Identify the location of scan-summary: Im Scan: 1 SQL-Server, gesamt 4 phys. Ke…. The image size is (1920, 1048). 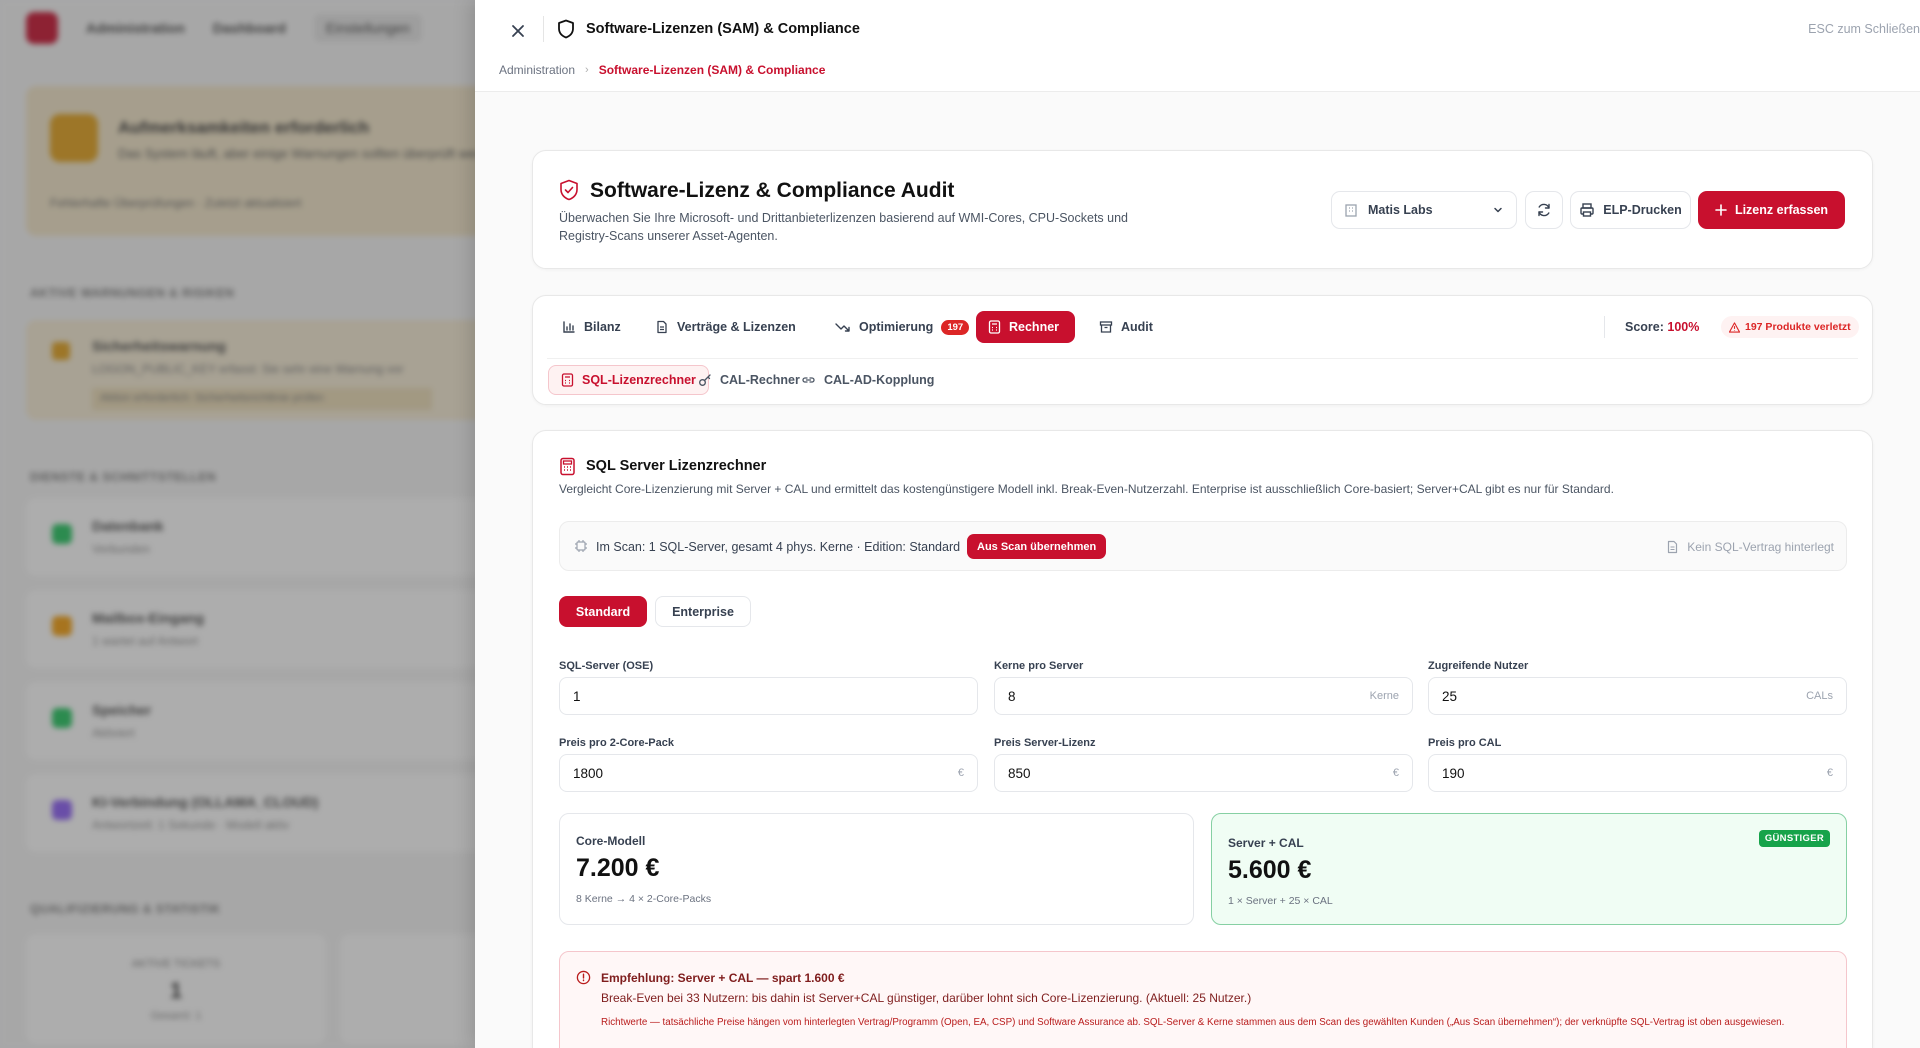
(778, 547).